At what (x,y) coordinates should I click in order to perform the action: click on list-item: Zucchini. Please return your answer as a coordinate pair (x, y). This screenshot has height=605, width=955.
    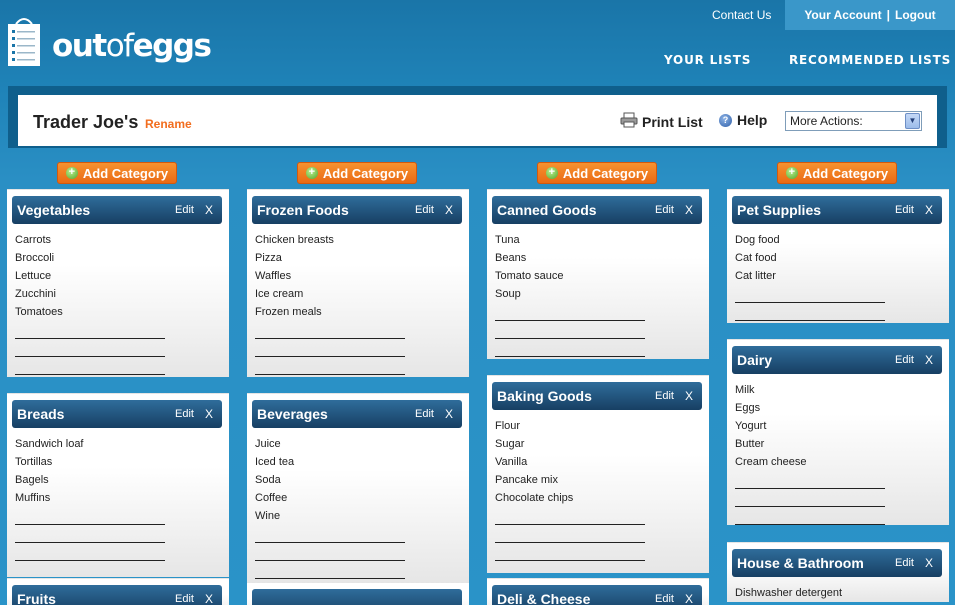
    Looking at the image, I should click on (90, 294).